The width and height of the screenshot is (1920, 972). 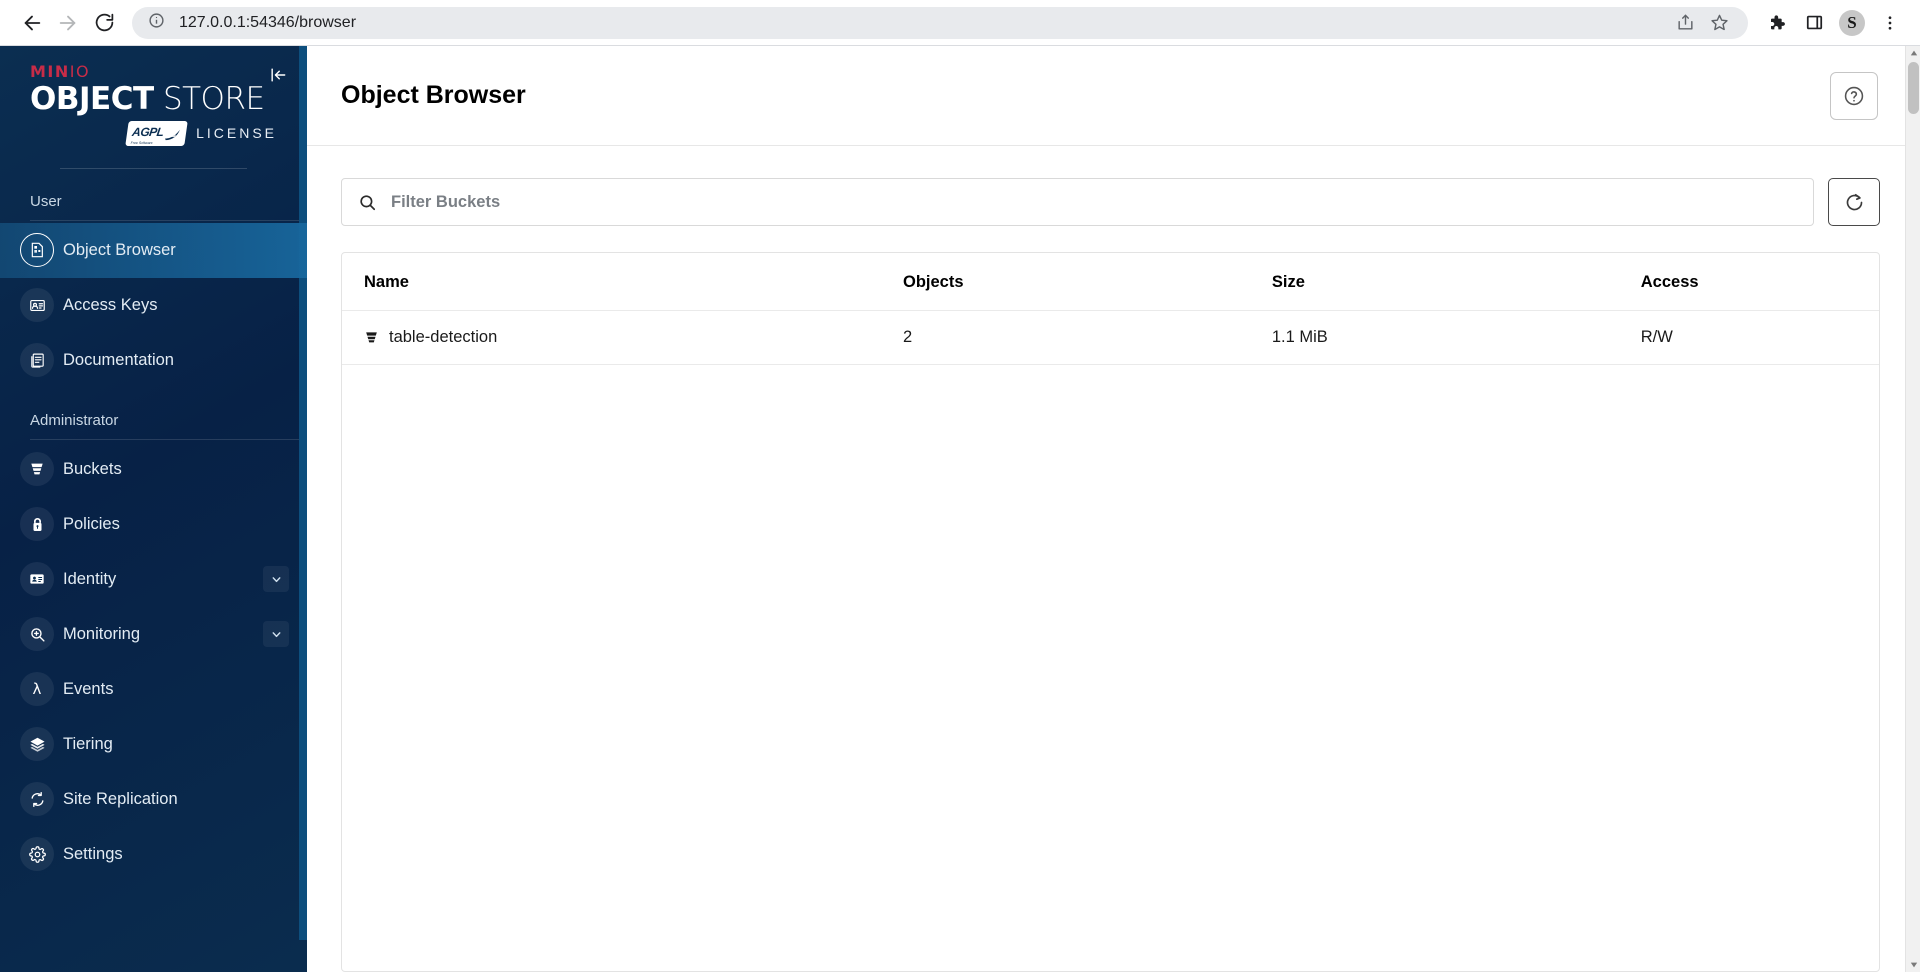 I want to click on table-body: table-detection 2 1.1 MiB R/W, so click(x=1110, y=337).